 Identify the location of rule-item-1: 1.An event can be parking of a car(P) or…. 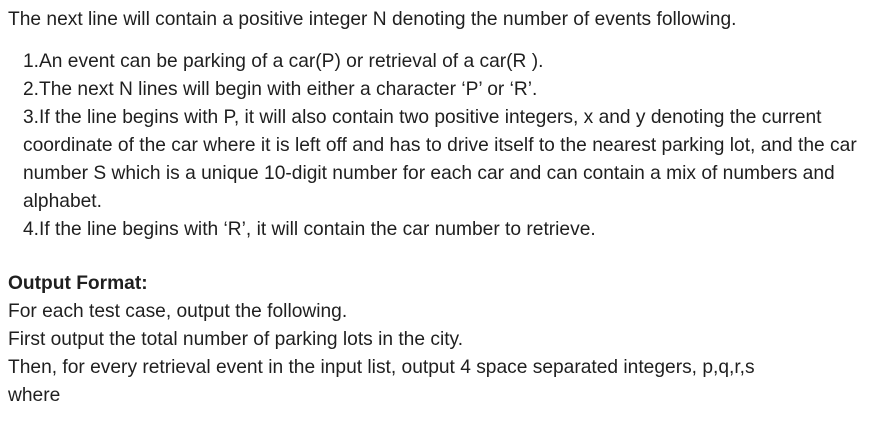
(283, 61).